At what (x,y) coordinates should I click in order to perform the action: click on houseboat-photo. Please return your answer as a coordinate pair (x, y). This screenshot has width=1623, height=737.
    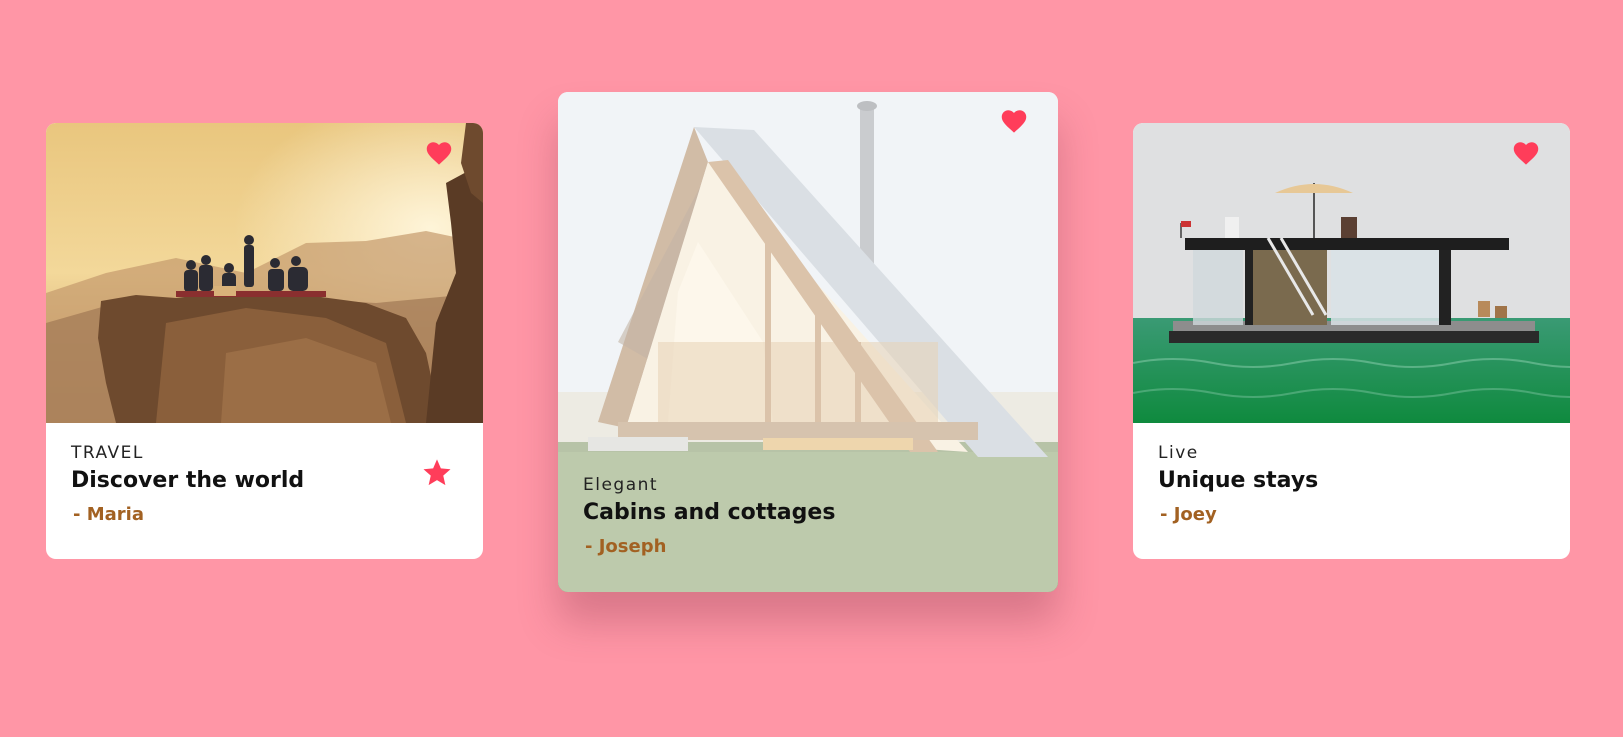
    Looking at the image, I should click on (1351, 273).